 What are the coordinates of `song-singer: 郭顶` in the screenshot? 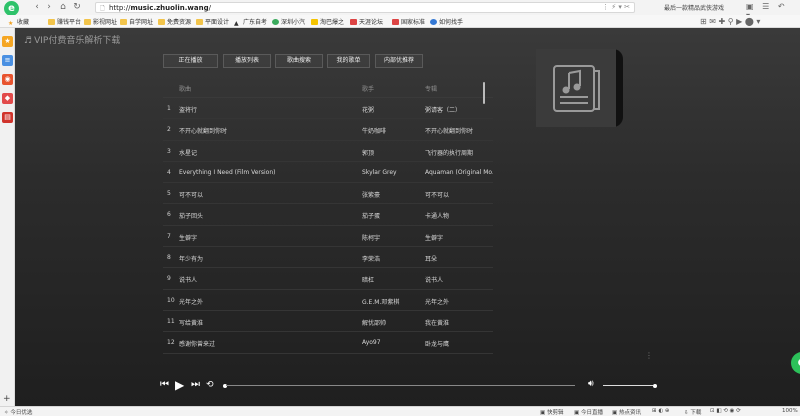 It's located at (368, 153).